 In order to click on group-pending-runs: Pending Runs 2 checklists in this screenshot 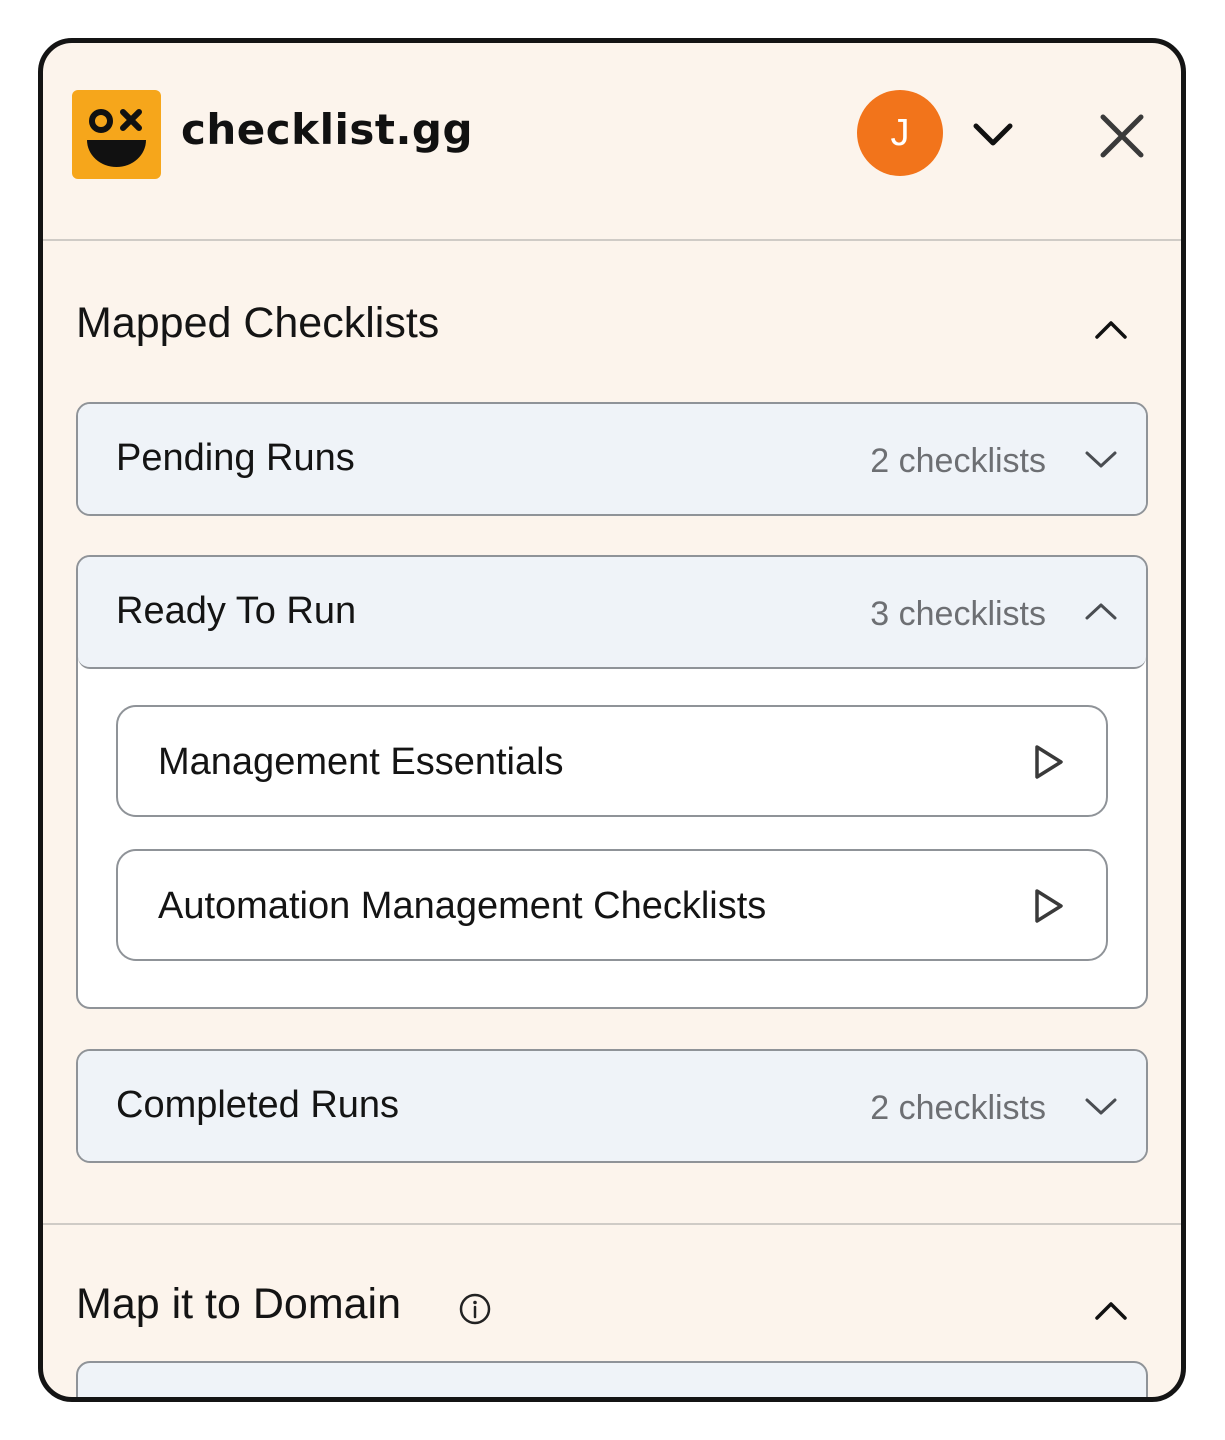, I will do `click(612, 459)`.